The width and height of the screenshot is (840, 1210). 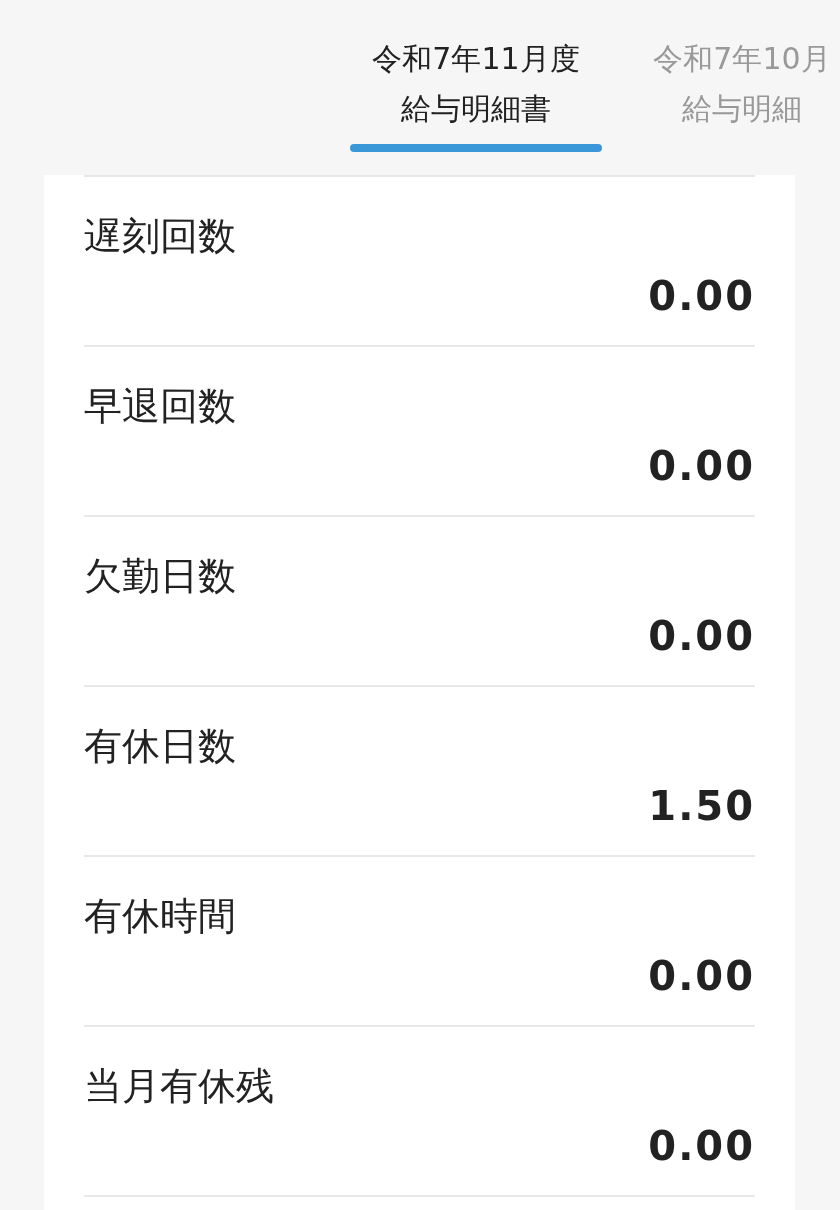 I want to click on item-label: 遅刻回数, so click(x=160, y=236).